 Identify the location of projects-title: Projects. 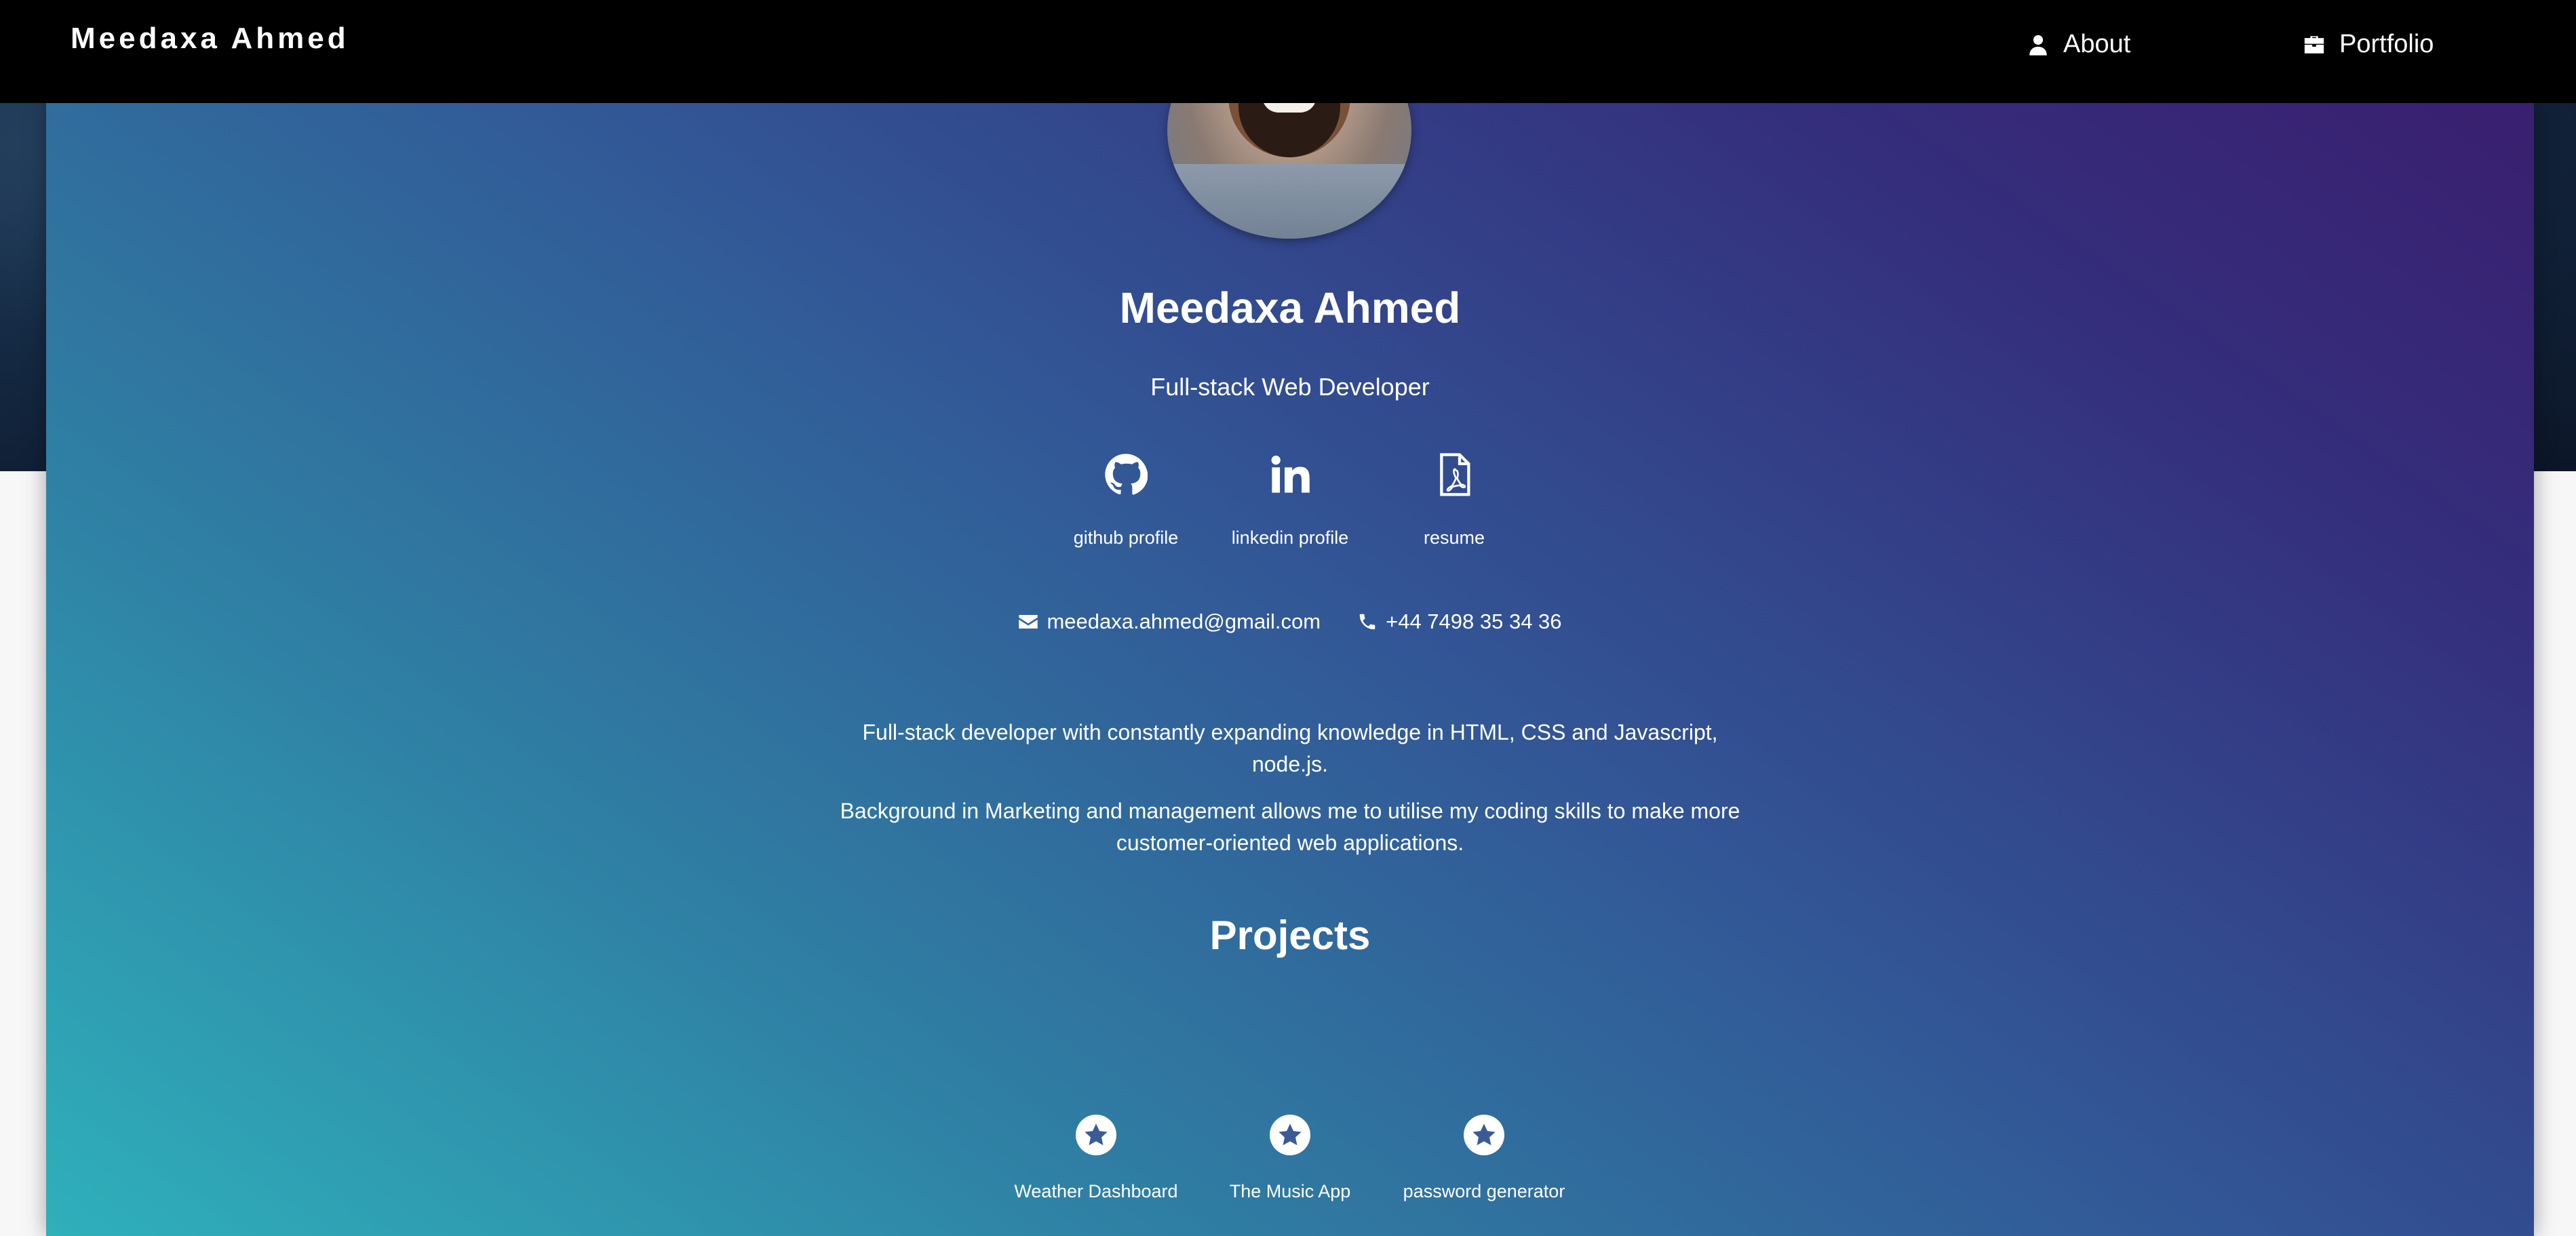
(1290, 935).